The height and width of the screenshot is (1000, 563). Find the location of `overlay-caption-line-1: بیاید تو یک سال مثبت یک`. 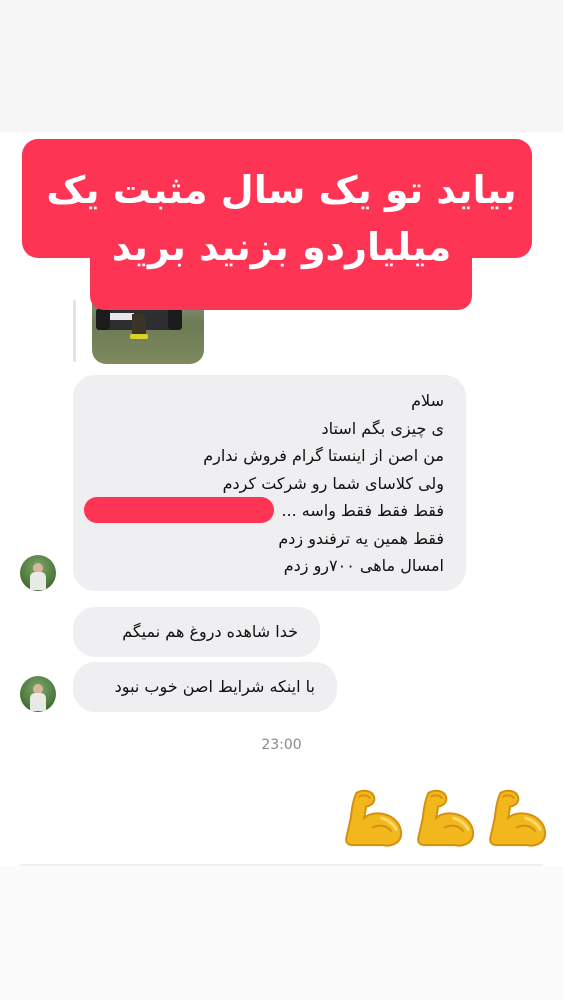

overlay-caption-line-1: بیاید تو یک سال مثبت یک is located at coordinates (281, 190).